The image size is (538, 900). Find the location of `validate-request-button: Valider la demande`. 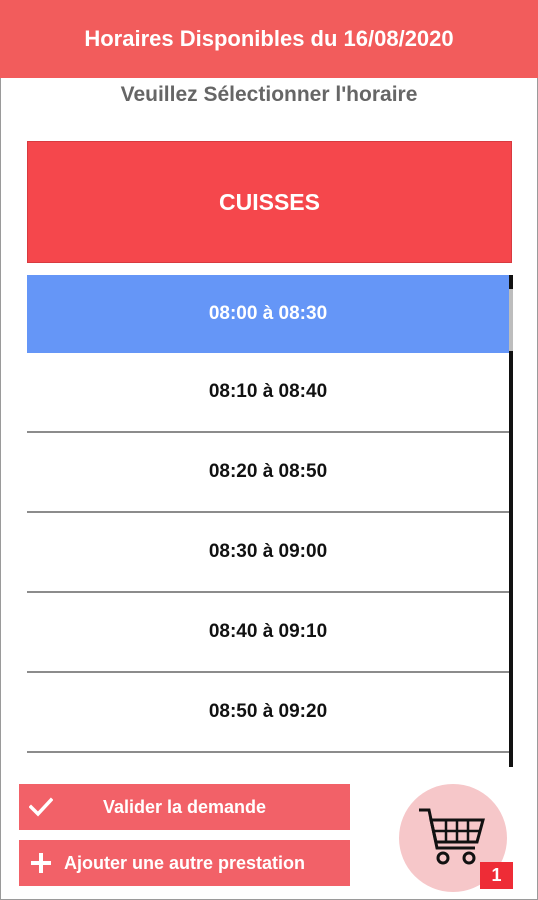

validate-request-button: Valider la demande is located at coordinates (184, 807).